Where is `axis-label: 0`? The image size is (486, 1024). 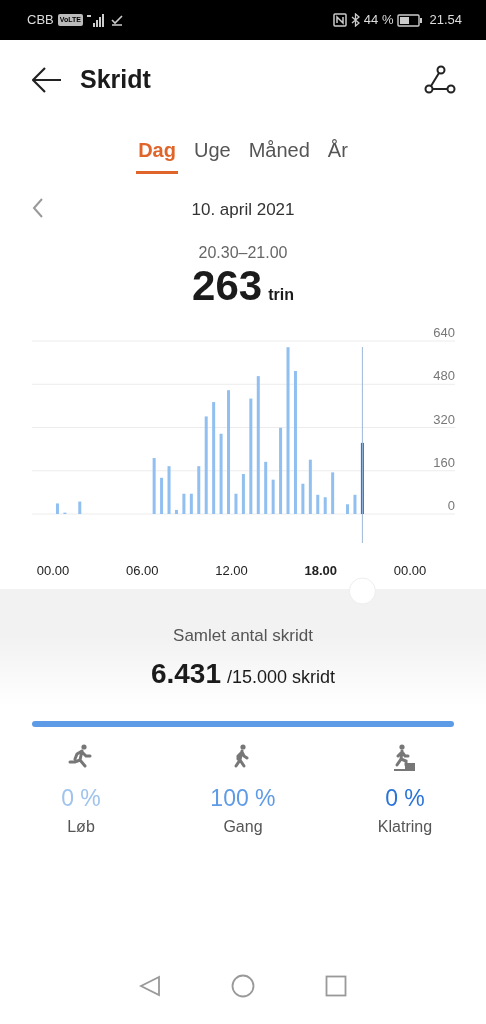
axis-label: 0 is located at coordinates (451, 505).